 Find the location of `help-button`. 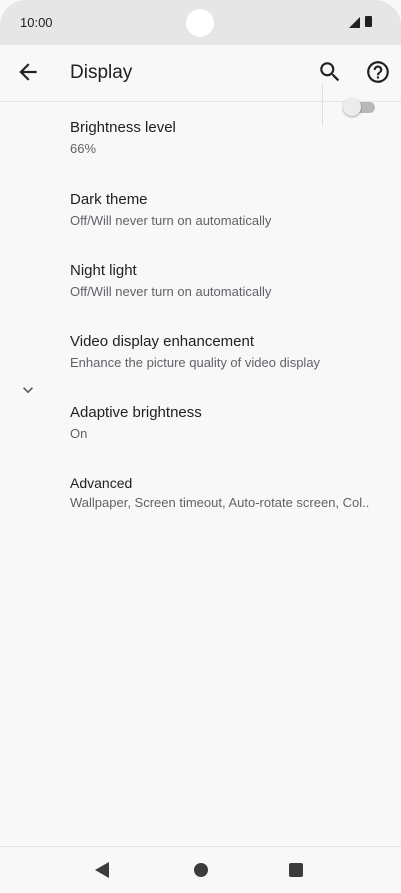

help-button is located at coordinates (378, 72).